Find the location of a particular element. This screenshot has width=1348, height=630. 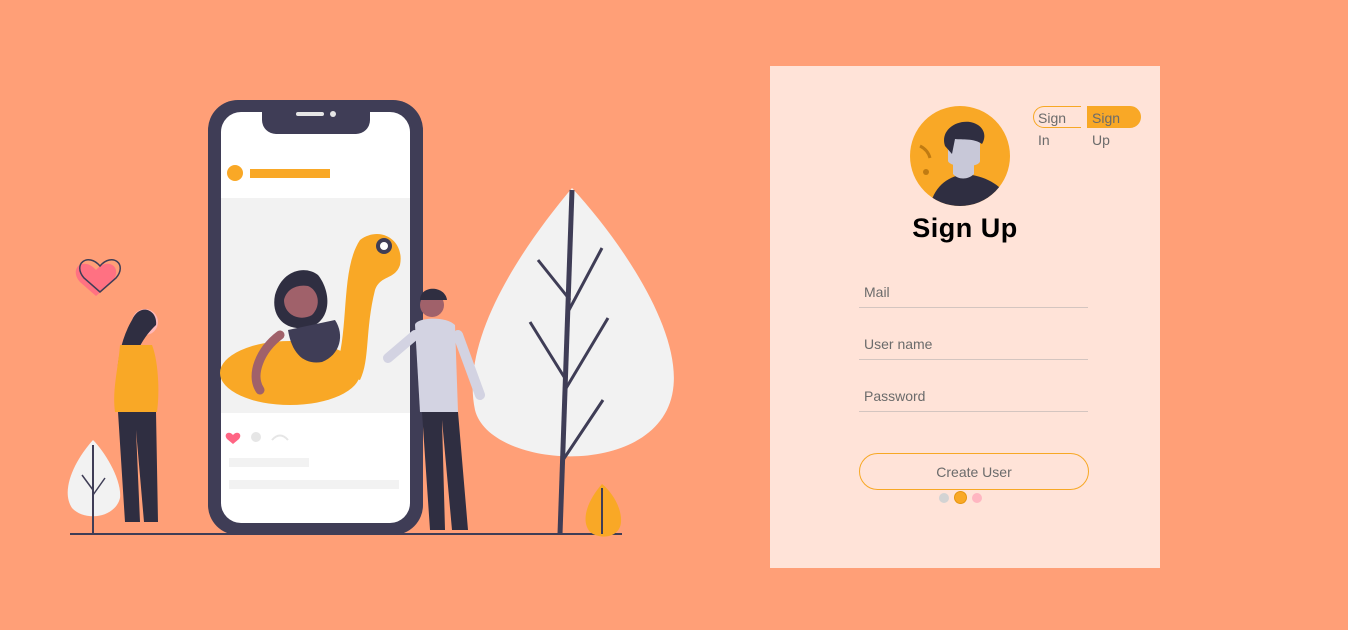

small-yellow-tree-icon is located at coordinates (603, 510).